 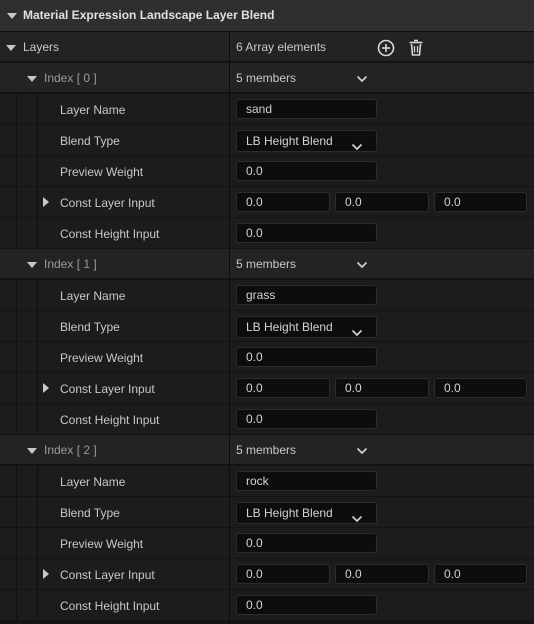 I want to click on index-label: Index [ 0 ], so click(x=70, y=78).